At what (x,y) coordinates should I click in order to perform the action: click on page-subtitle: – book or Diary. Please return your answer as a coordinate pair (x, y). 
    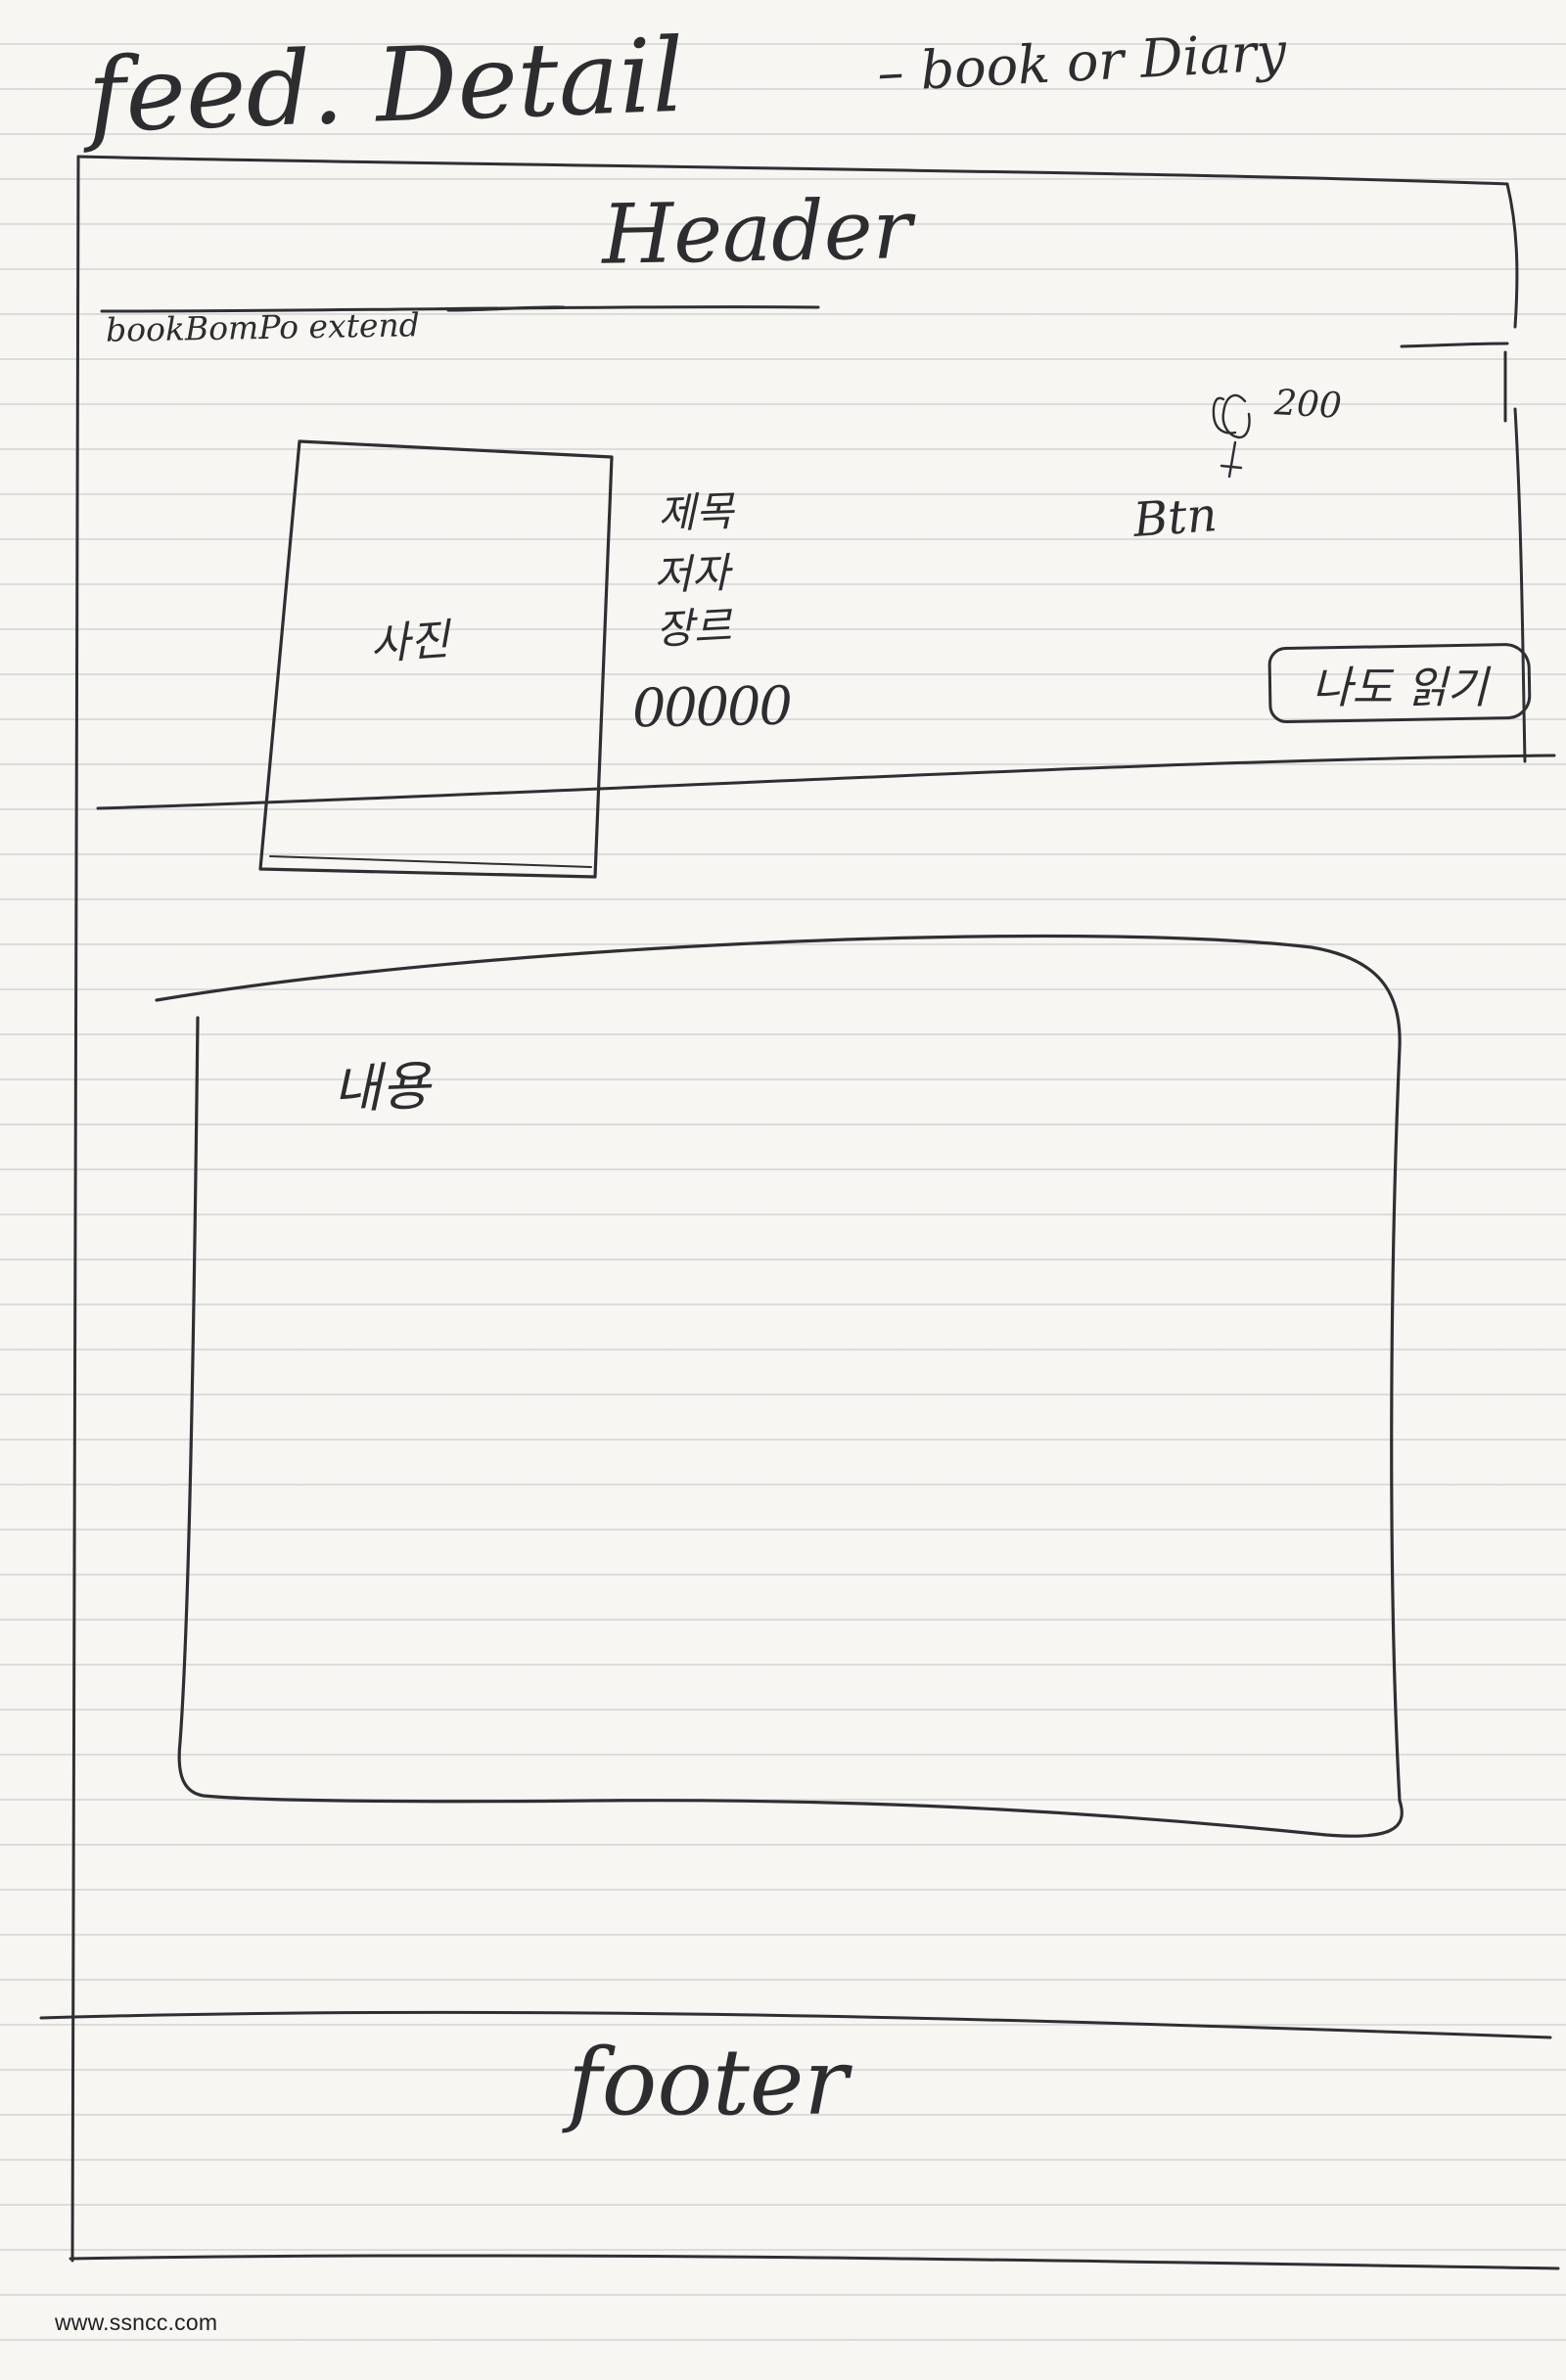
    Looking at the image, I should click on (1082, 62).